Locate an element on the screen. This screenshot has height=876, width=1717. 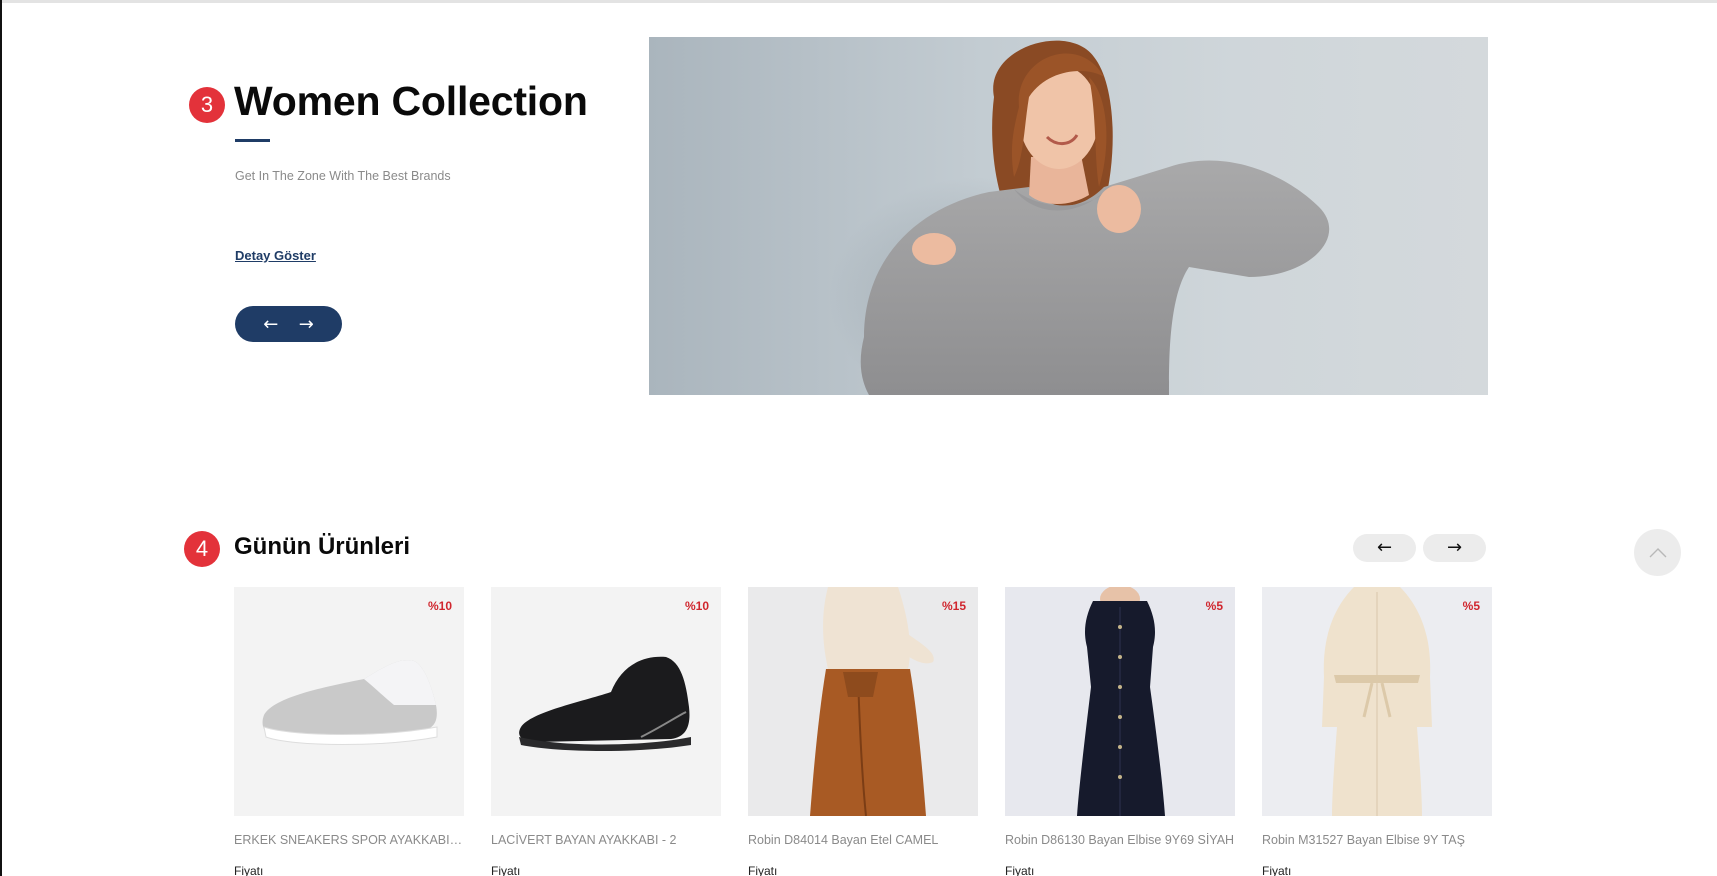
chevron-up-icon is located at coordinates (1657, 552).